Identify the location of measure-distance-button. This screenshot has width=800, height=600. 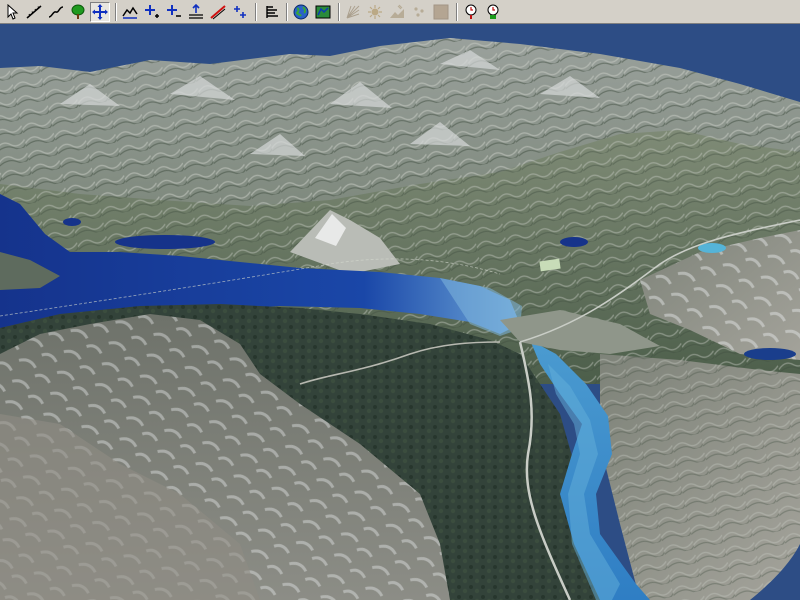
(34, 12).